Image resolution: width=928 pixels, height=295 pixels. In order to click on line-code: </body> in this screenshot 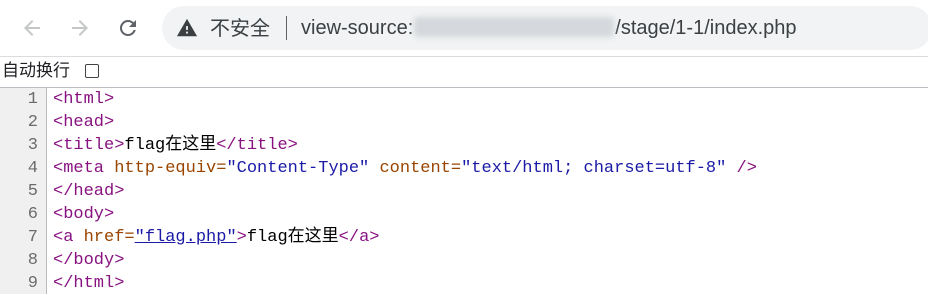, I will do `click(88, 260)`.